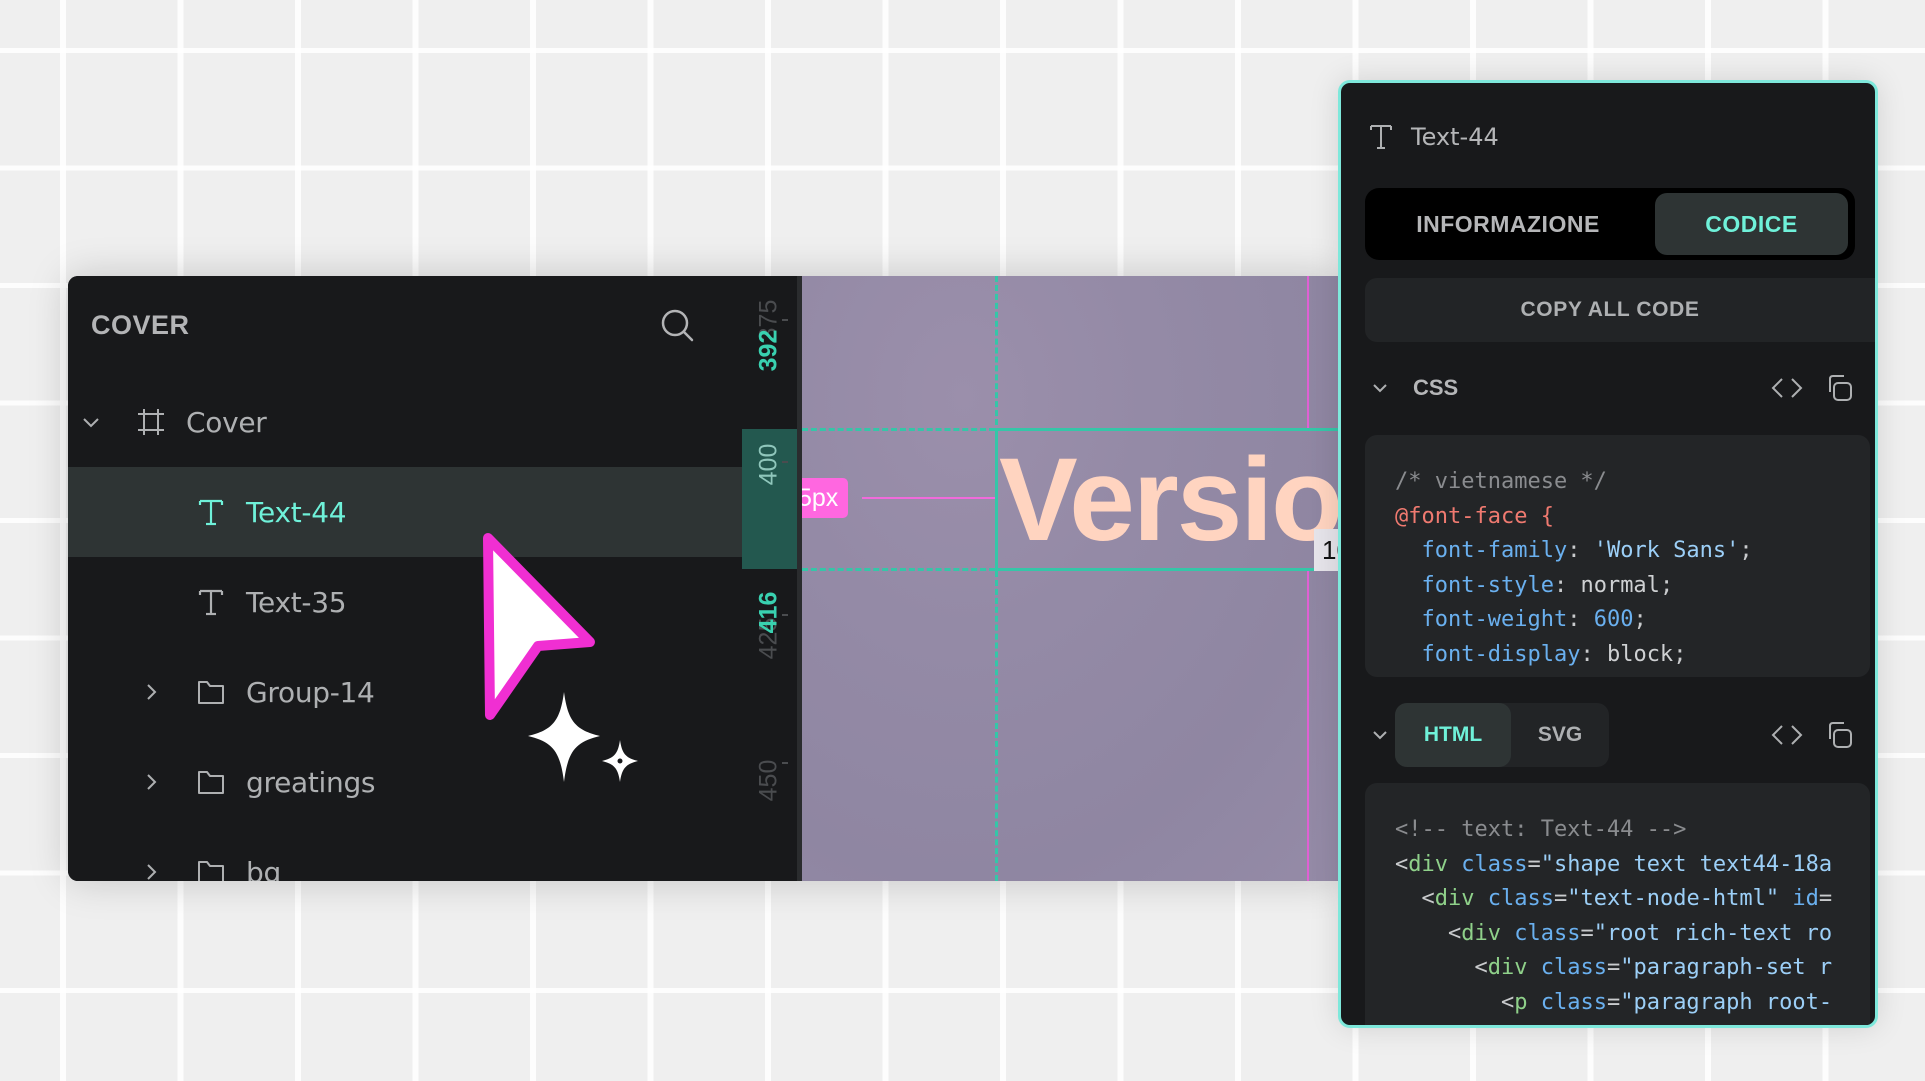  I want to click on inspect-tabs: INFORMAZIONE CODICE, so click(1610, 224).